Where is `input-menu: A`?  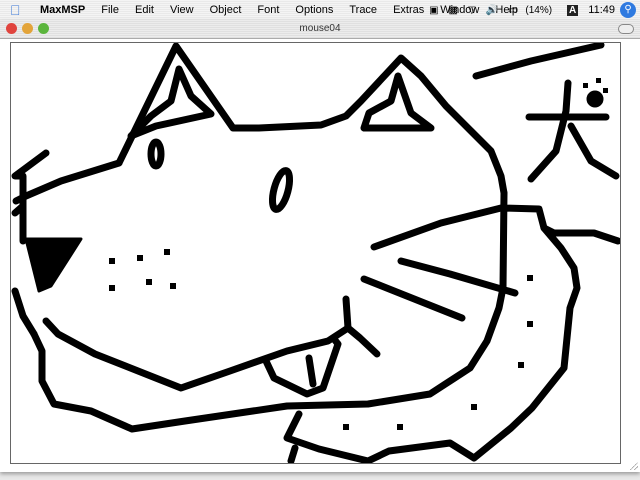 input-menu: A is located at coordinates (573, 10).